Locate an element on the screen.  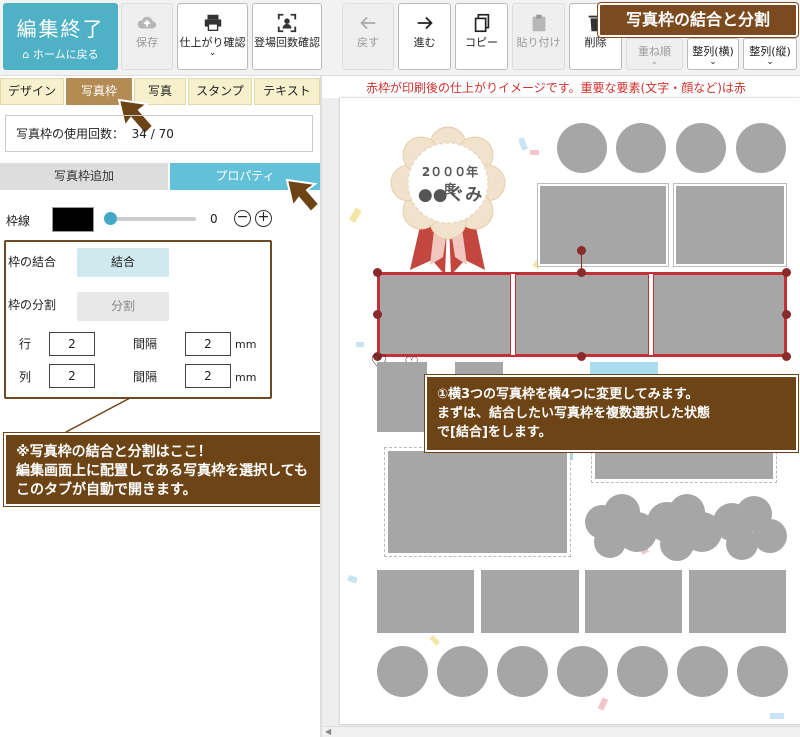
frame-usage-count: 写真枠の使用回数： 34 / 70 is located at coordinates (159, 133).